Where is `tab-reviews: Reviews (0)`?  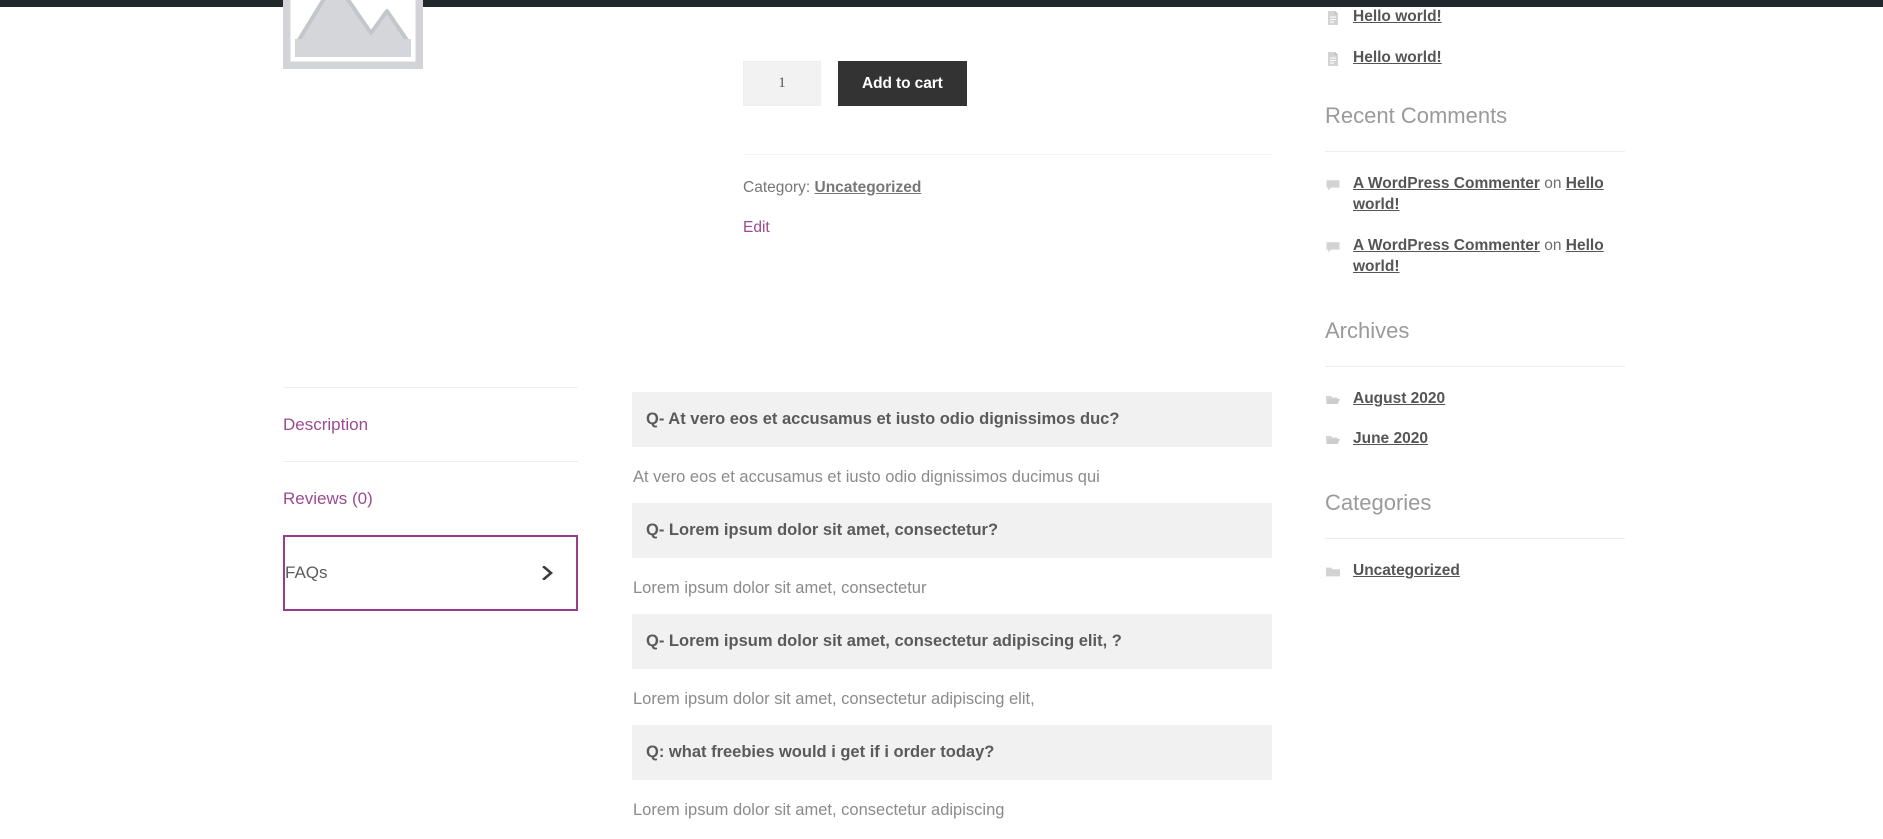 tab-reviews: Reviews (0) is located at coordinates (430, 498).